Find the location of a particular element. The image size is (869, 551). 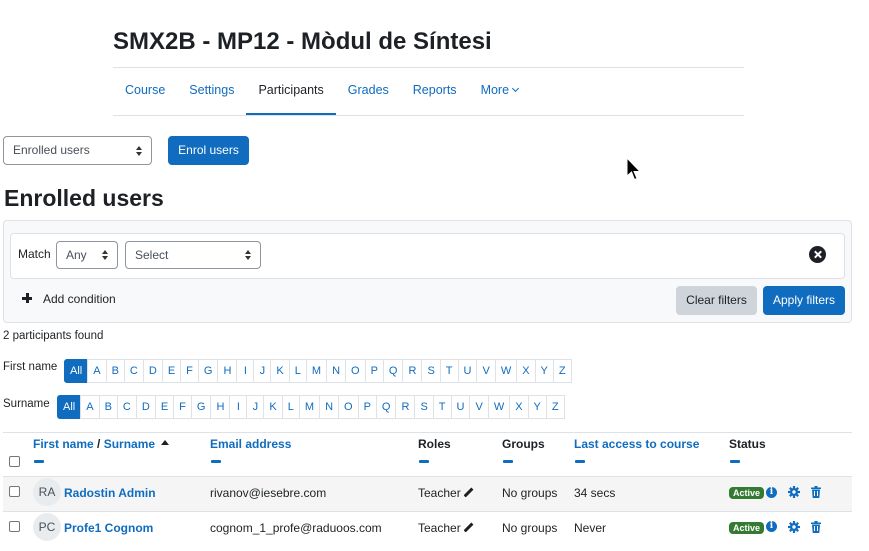

sort-first-name-link: First name is located at coordinates (63, 444).